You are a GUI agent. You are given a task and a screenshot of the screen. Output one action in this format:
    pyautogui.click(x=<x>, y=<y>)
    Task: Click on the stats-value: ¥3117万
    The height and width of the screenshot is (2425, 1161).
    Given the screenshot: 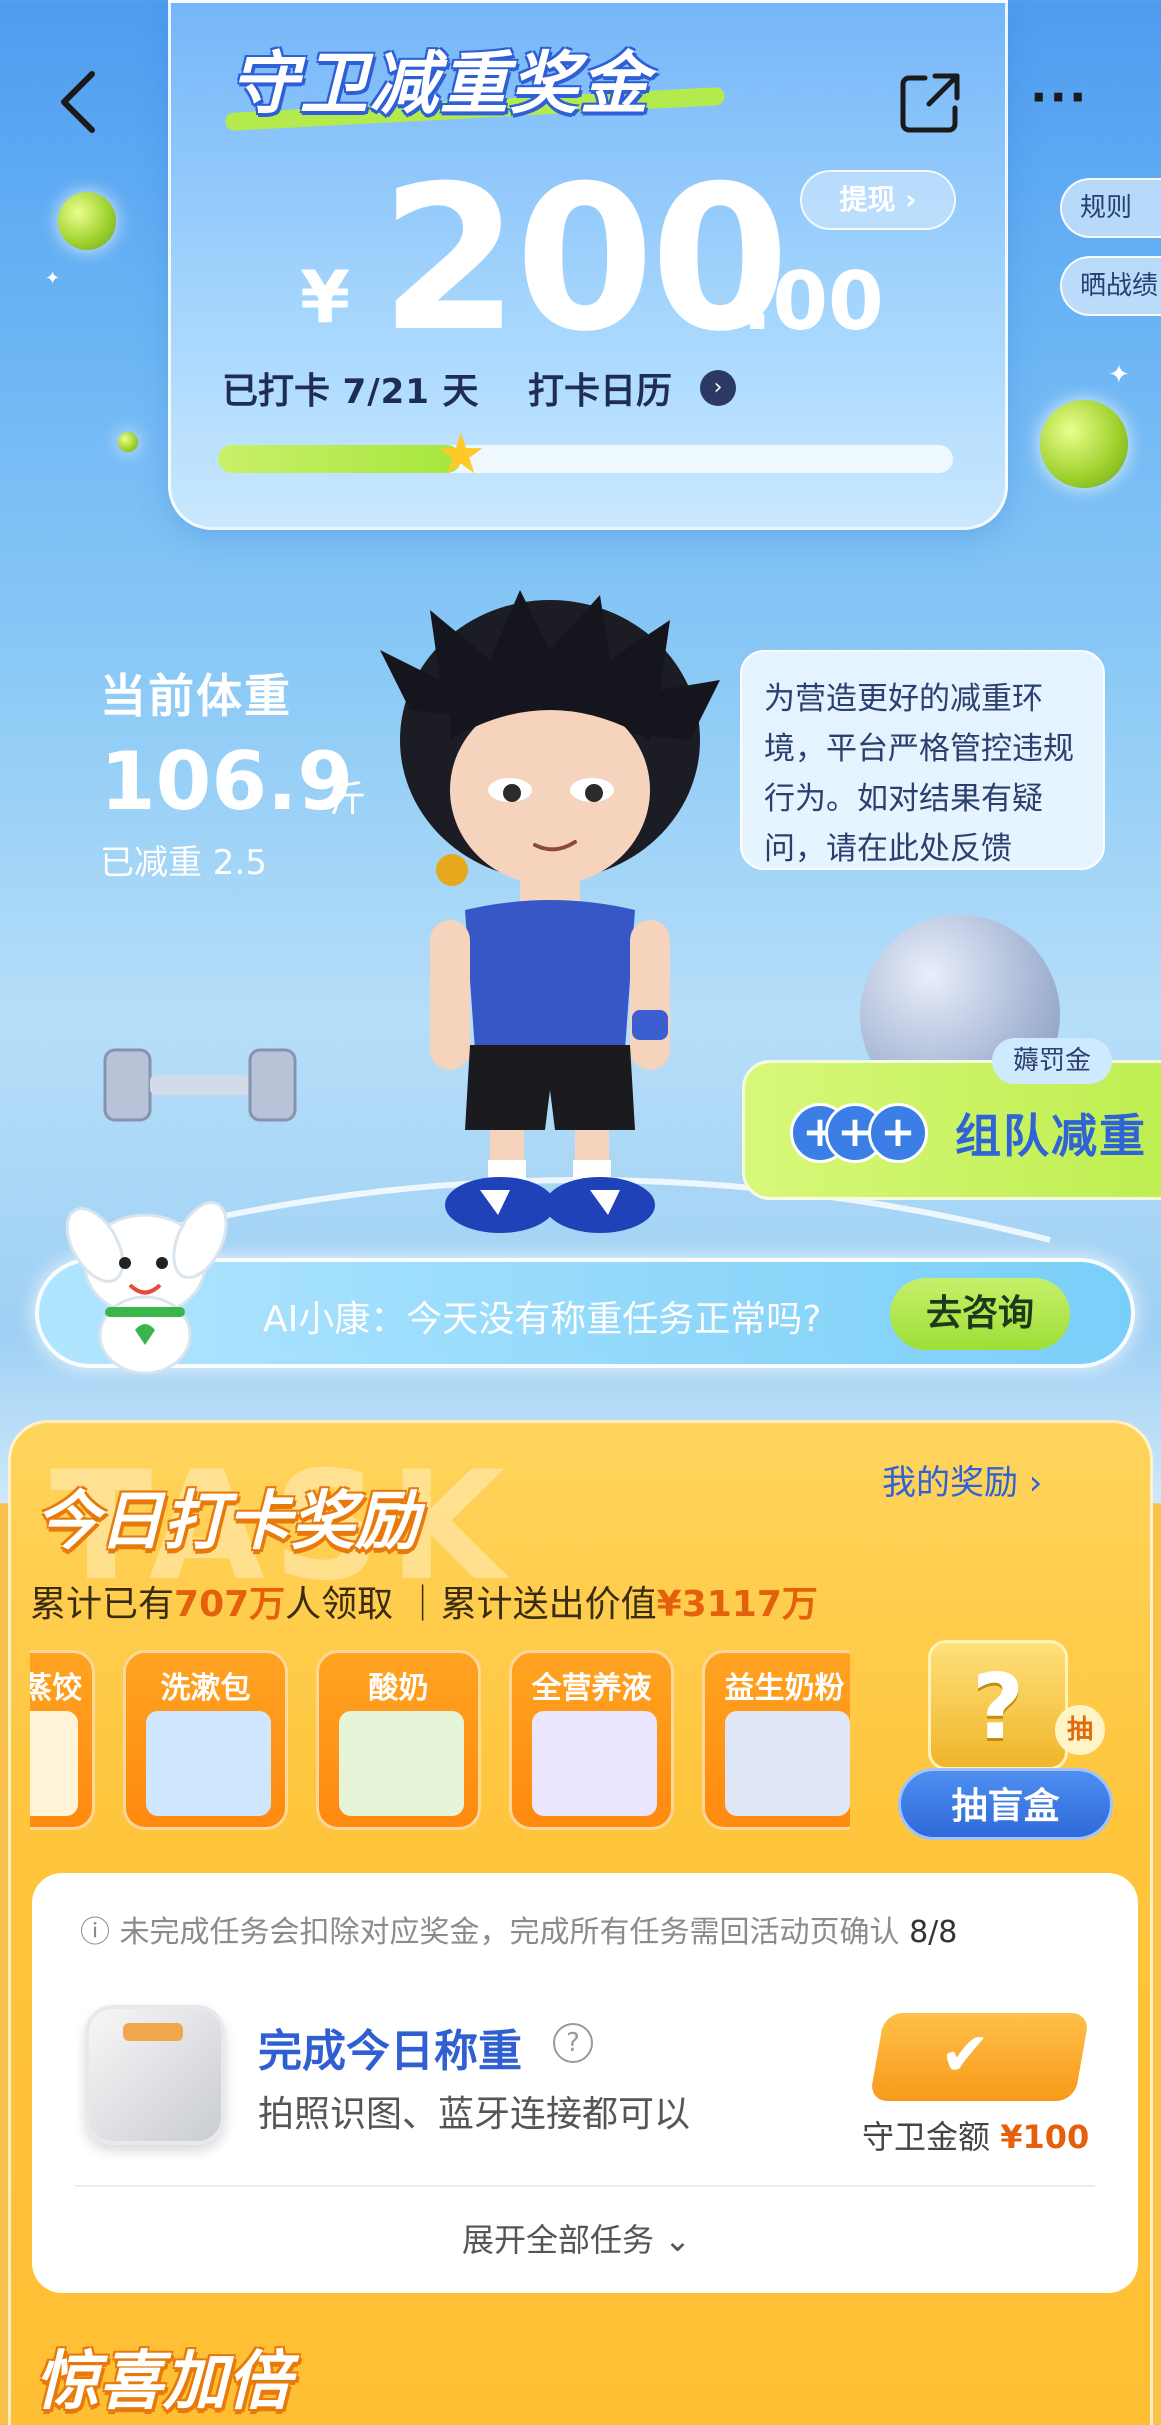 What is the action you would take?
    pyautogui.click(x=737, y=1604)
    